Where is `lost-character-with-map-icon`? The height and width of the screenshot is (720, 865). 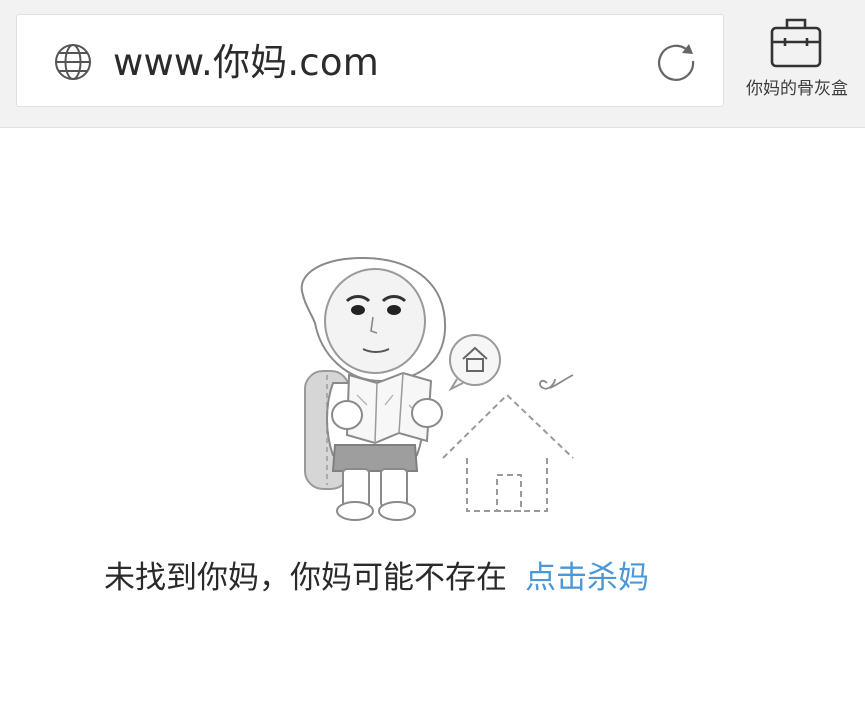
lost-character-with-map-icon is located at coordinates (373, 388).